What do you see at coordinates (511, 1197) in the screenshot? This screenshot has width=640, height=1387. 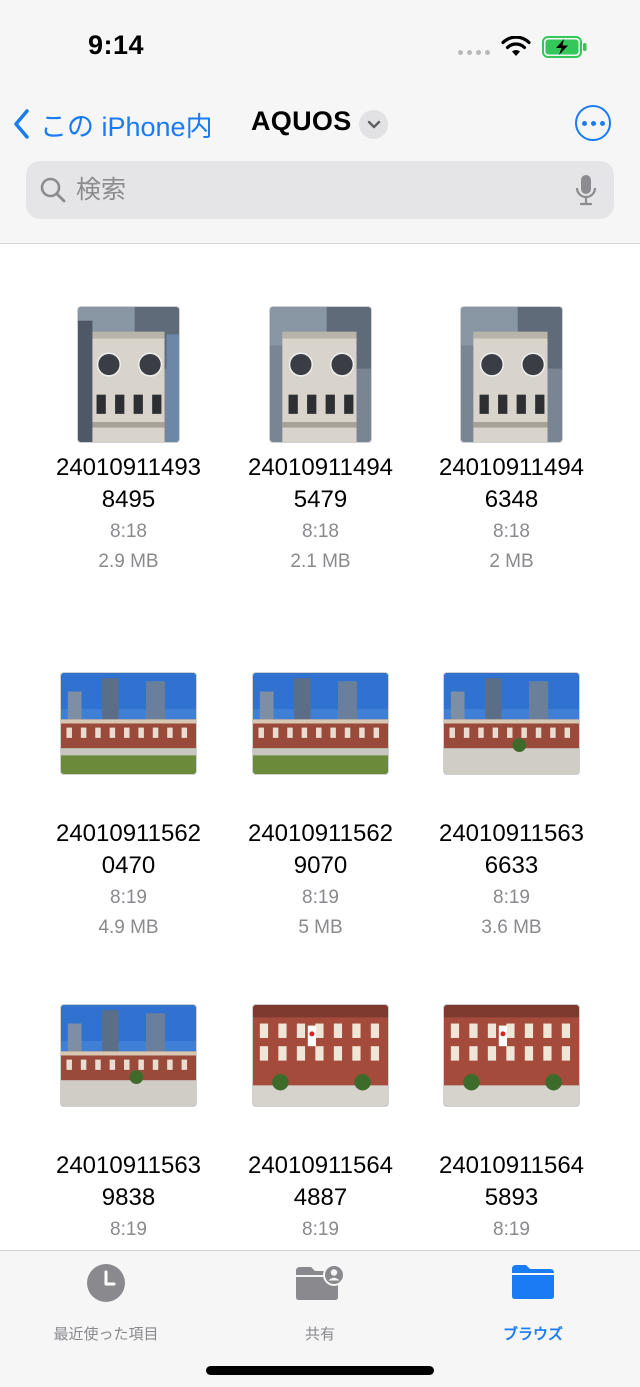 I see `file-name-line2: 5893` at bounding box center [511, 1197].